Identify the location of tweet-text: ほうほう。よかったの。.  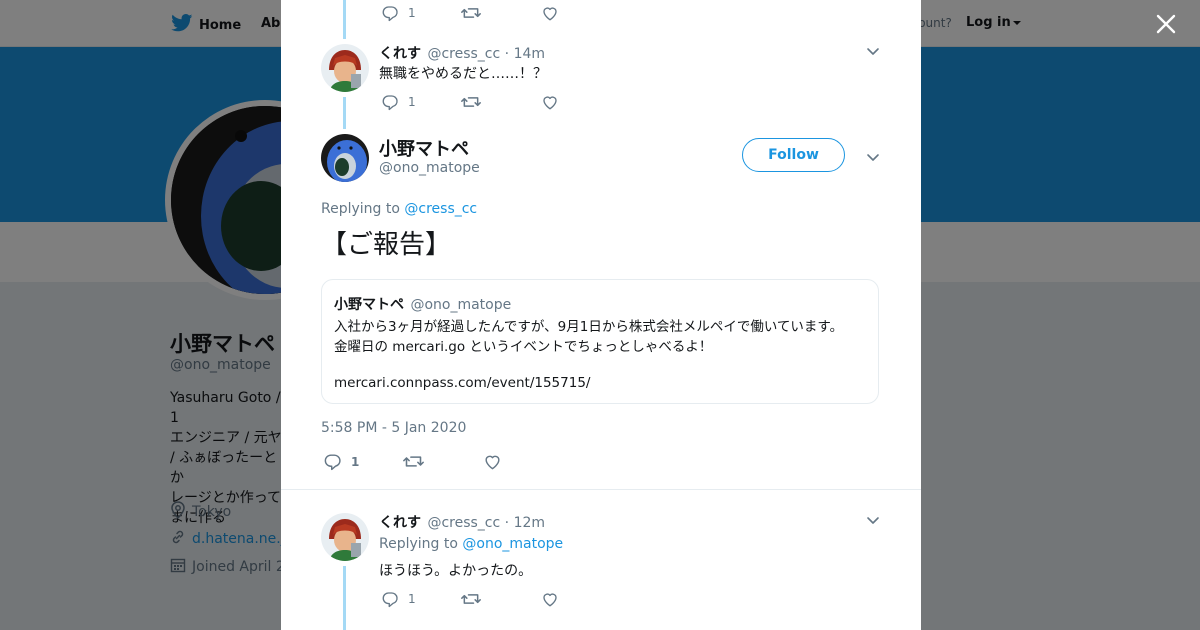
(456, 571).